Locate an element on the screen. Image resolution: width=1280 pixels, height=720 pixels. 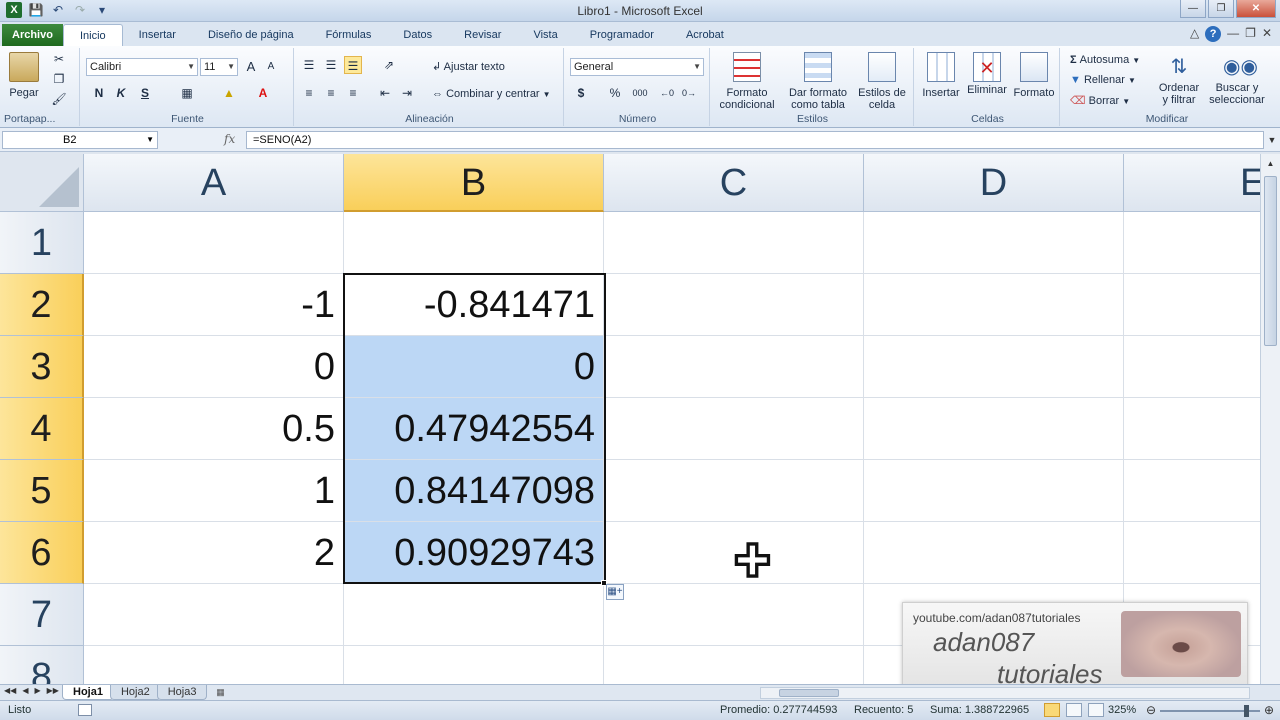
cell-d1 is located at coordinates (994, 243).